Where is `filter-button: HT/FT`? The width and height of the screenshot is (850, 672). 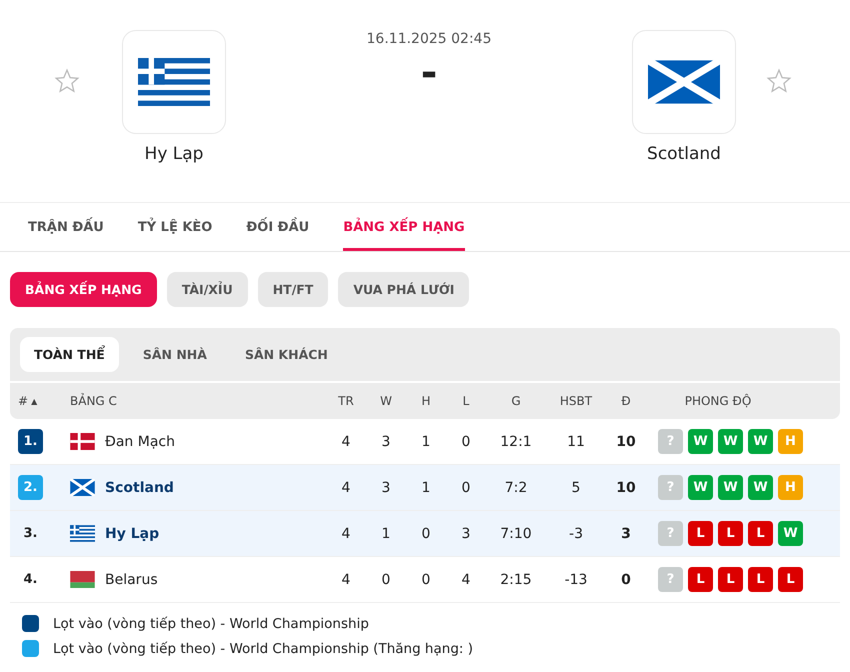 filter-button: HT/FT is located at coordinates (293, 289).